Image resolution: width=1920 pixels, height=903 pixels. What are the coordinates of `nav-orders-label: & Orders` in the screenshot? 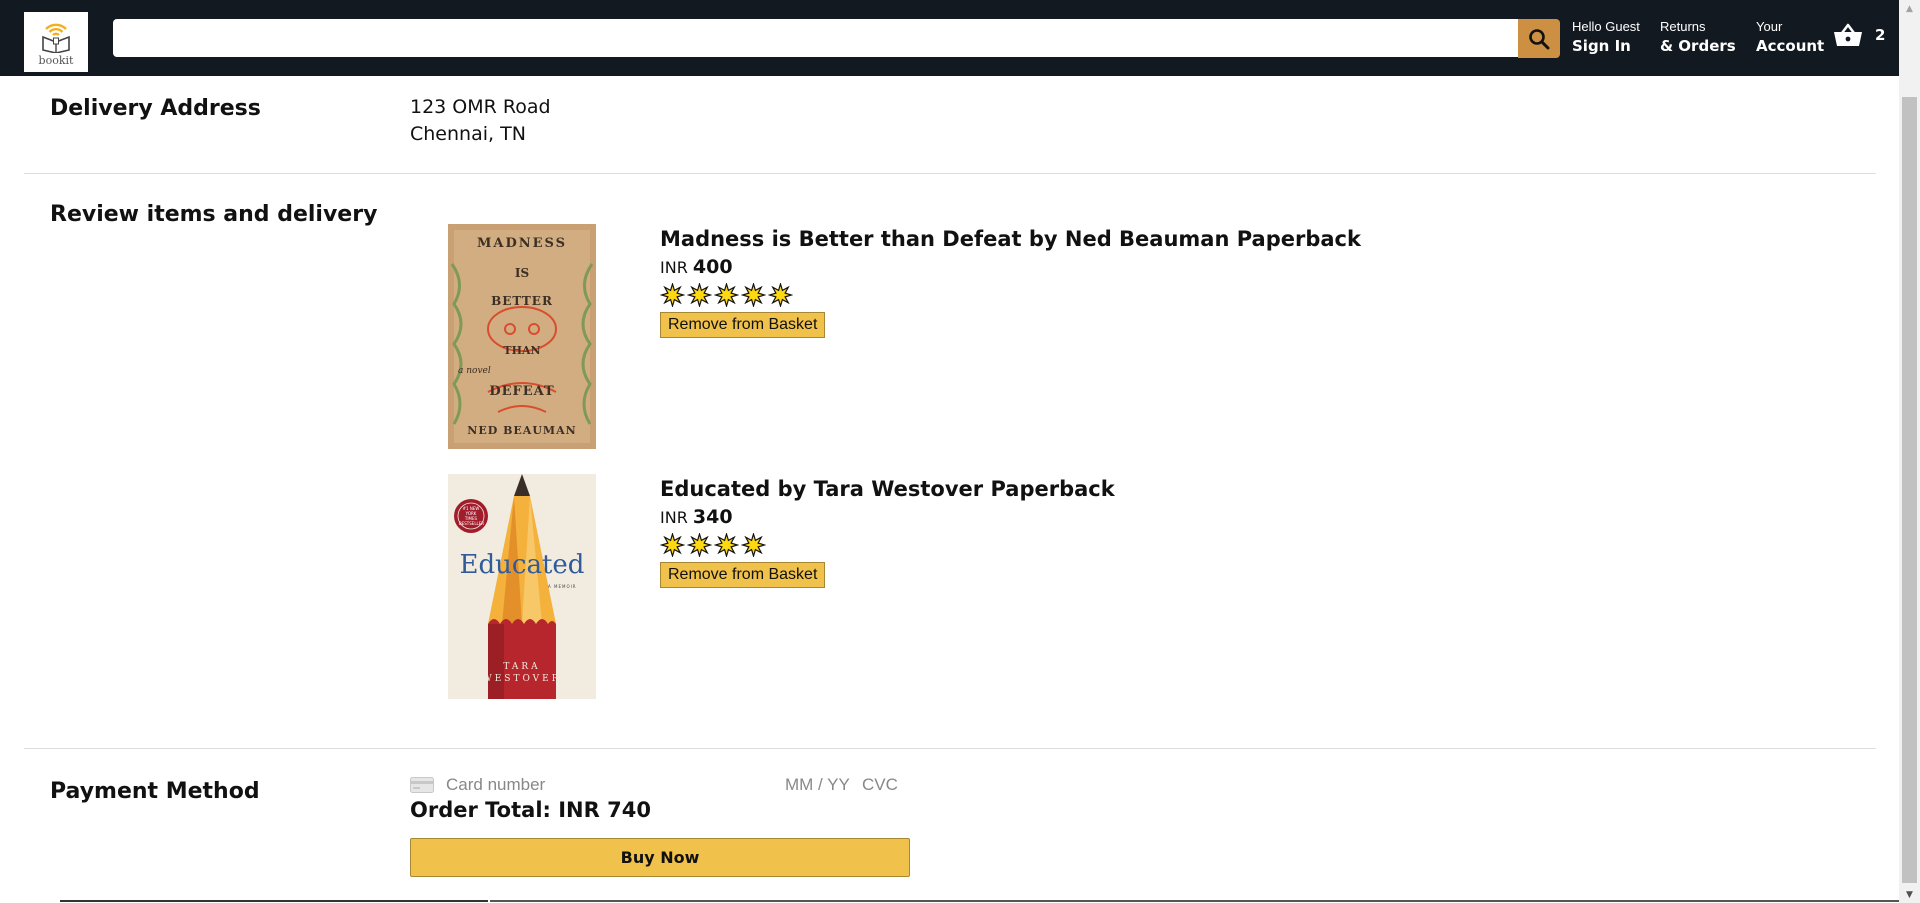 It's located at (1698, 46).